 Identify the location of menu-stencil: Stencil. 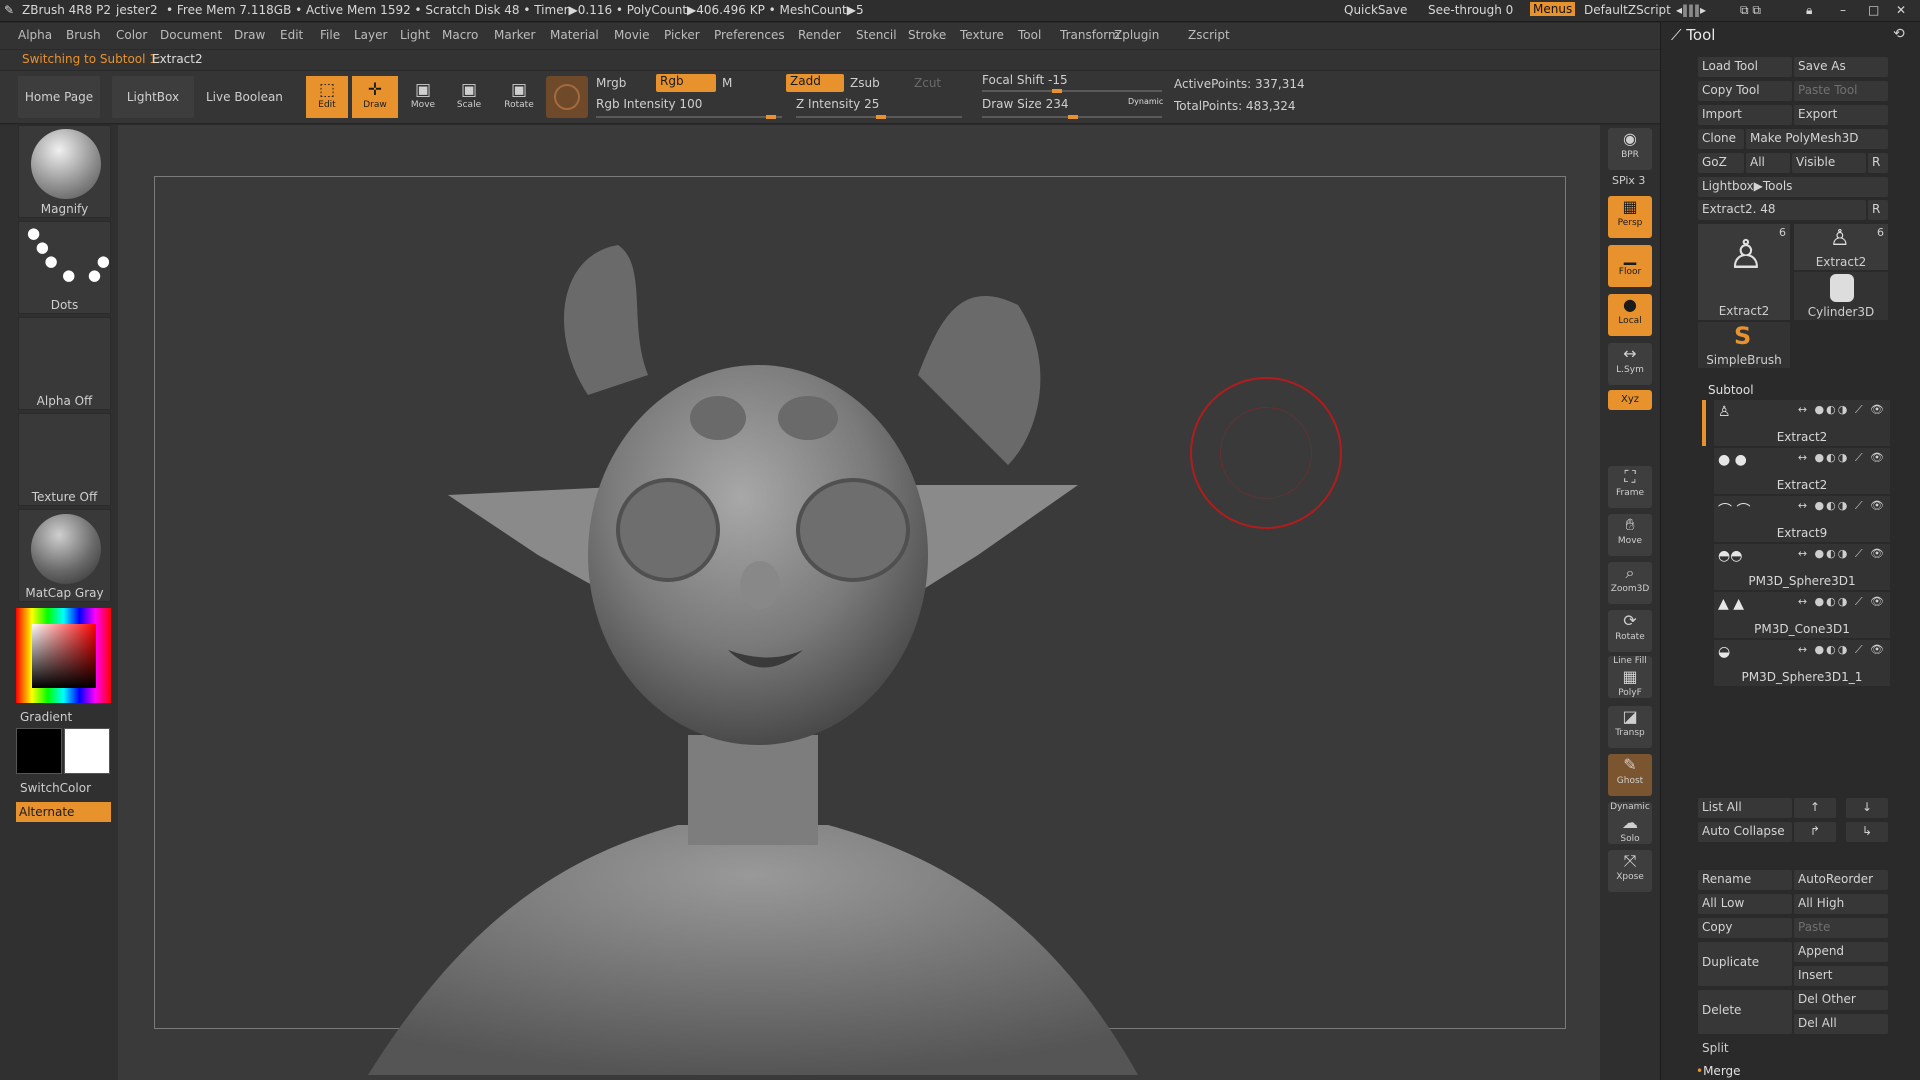
(876, 35).